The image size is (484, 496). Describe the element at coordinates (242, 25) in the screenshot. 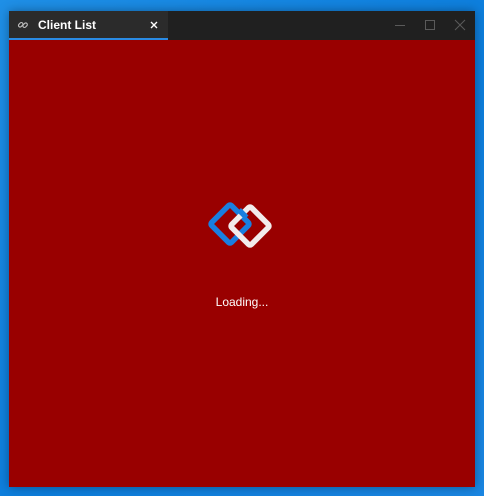

I see `title-bar: Client List` at that location.